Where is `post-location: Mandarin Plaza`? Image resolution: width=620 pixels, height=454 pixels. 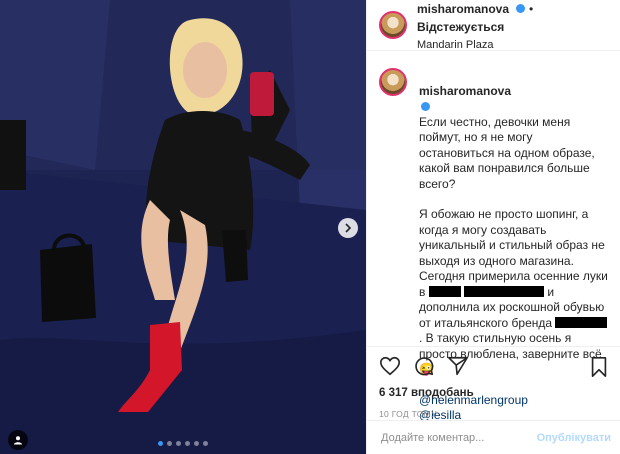
post-location: Mandarin Plaza is located at coordinates (518, 45).